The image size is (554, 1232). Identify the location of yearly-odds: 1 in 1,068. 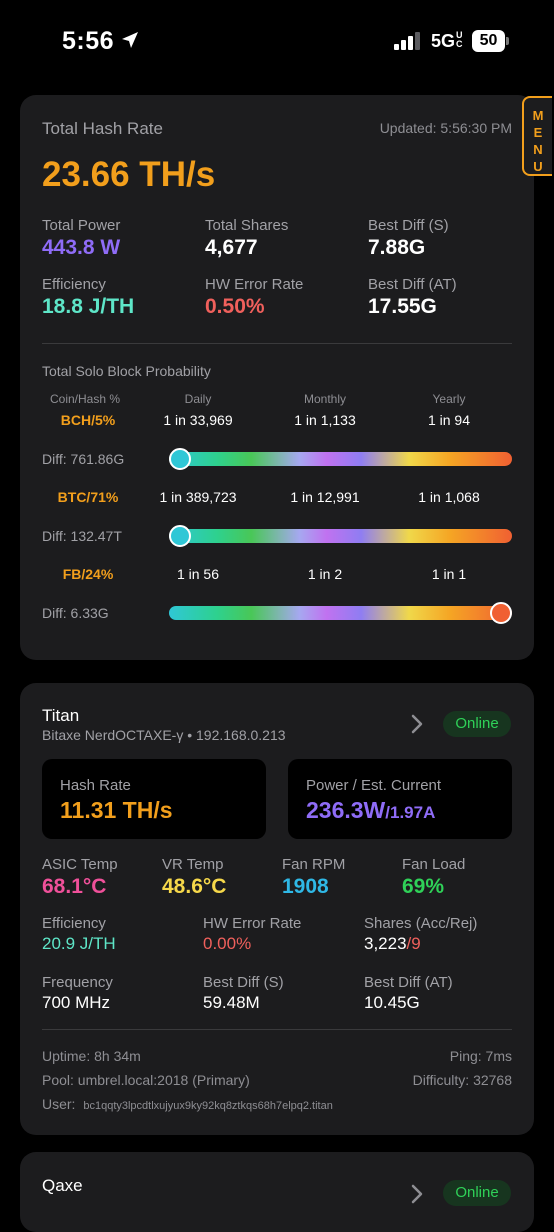
(449, 497).